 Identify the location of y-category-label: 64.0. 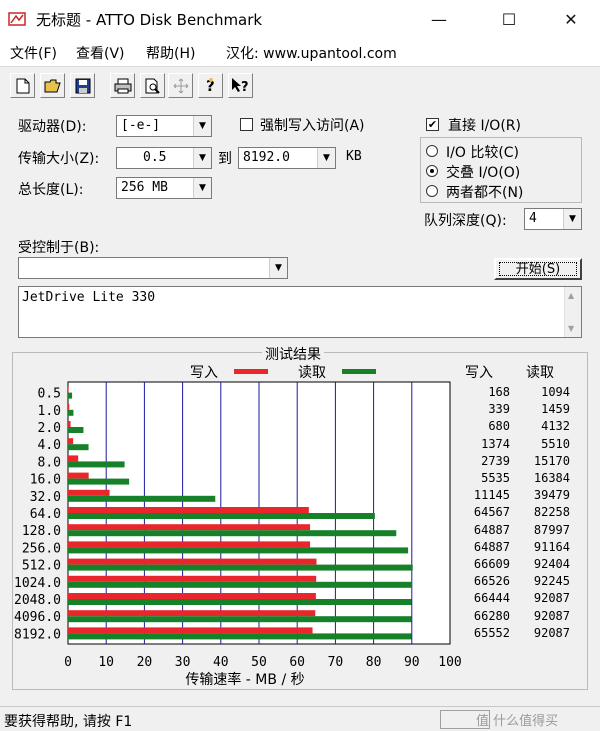
(45, 514).